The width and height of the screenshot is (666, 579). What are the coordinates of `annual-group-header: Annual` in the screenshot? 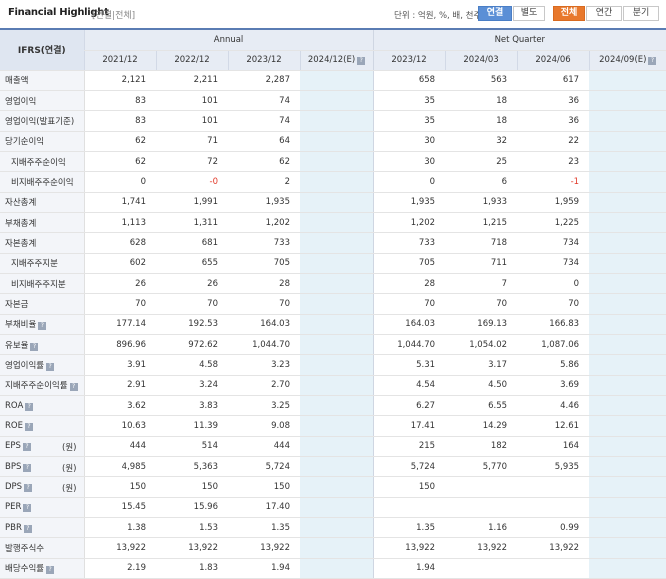 It's located at (228, 40).